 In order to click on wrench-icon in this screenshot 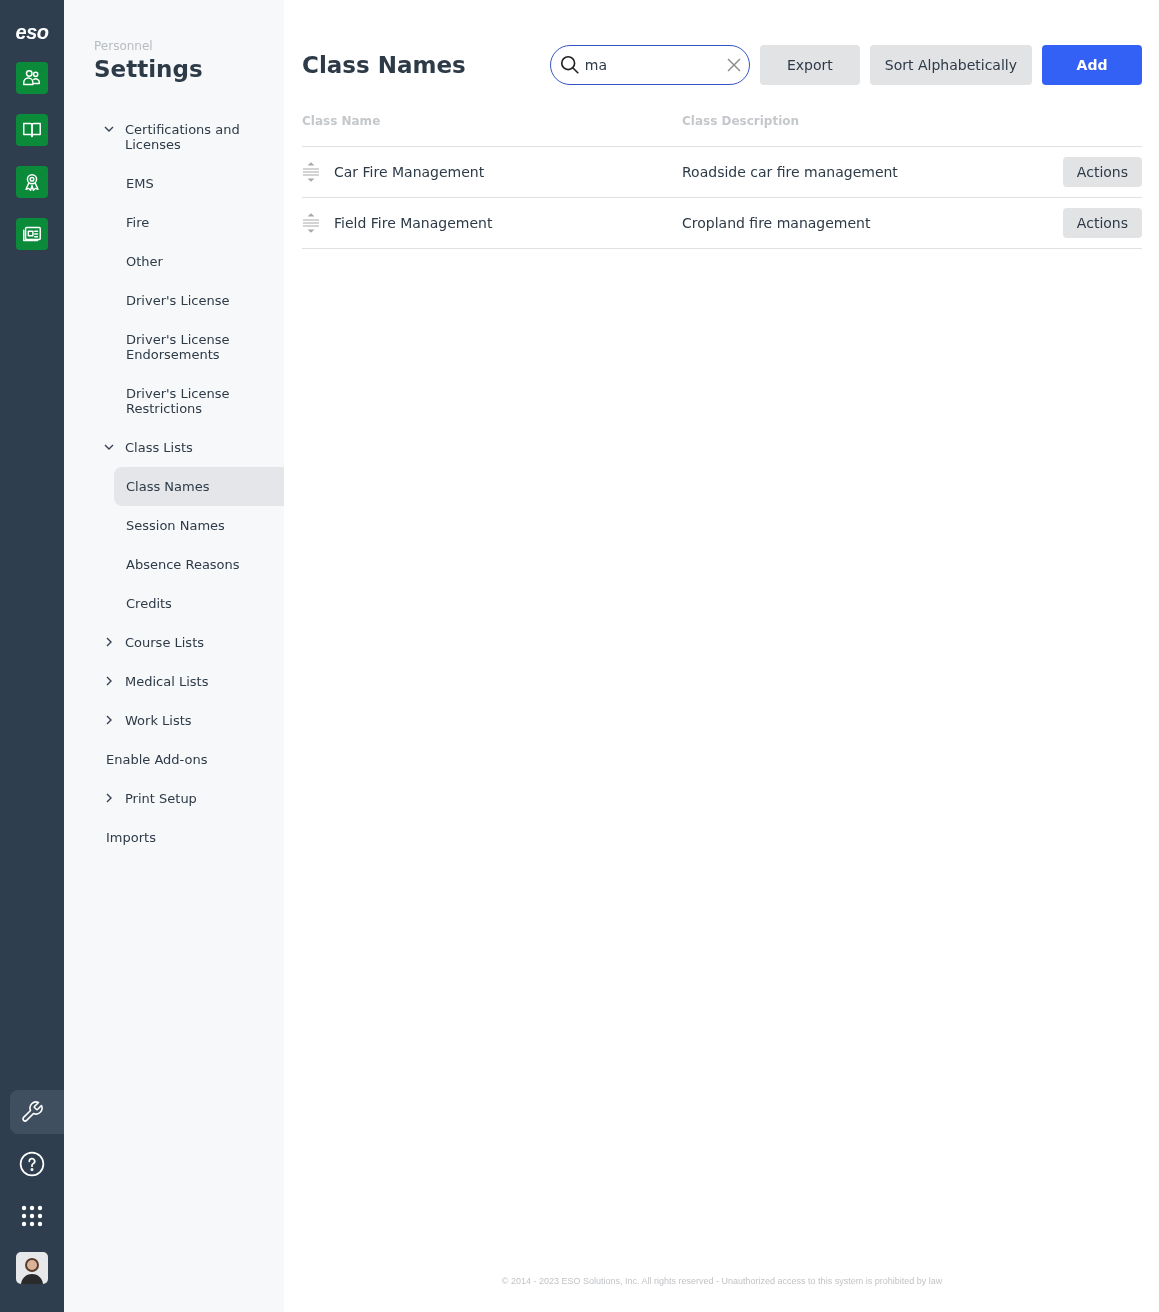, I will do `click(32, 1112)`.